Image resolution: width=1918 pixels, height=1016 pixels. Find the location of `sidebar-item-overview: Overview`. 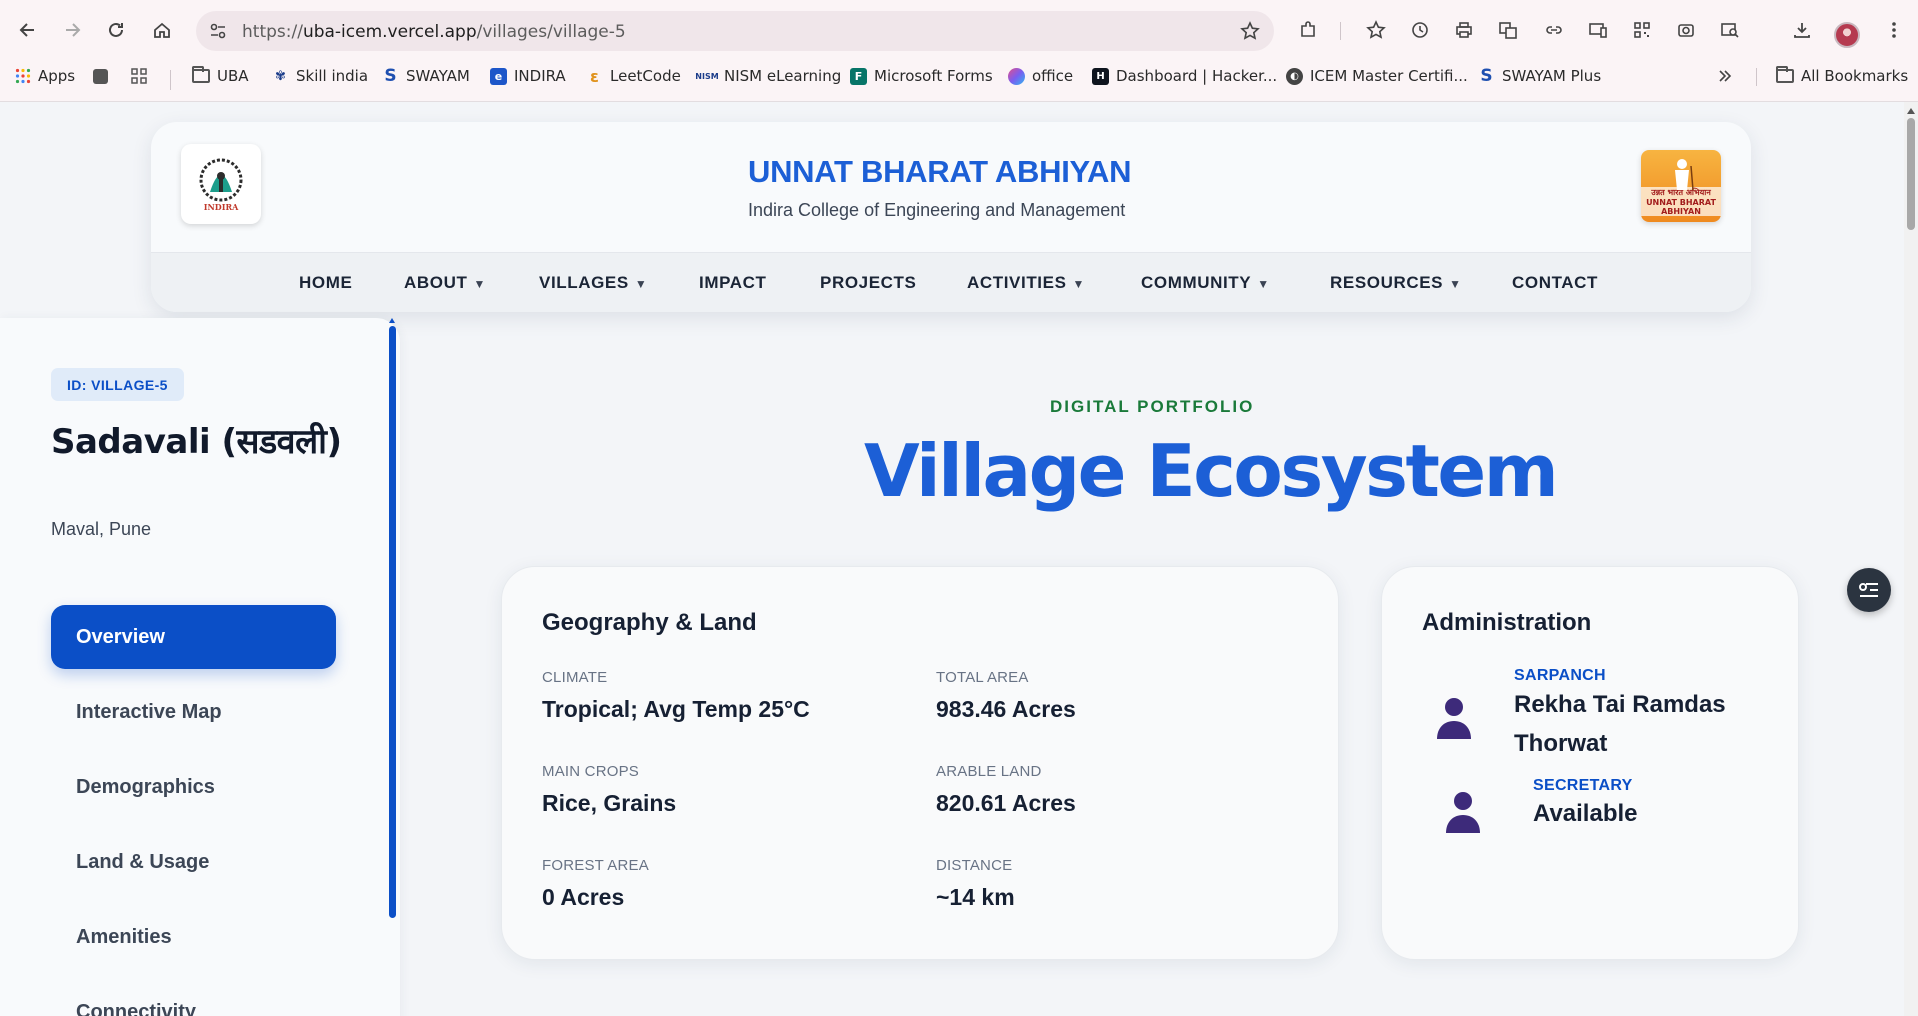

sidebar-item-overview: Overview is located at coordinates (193, 637).